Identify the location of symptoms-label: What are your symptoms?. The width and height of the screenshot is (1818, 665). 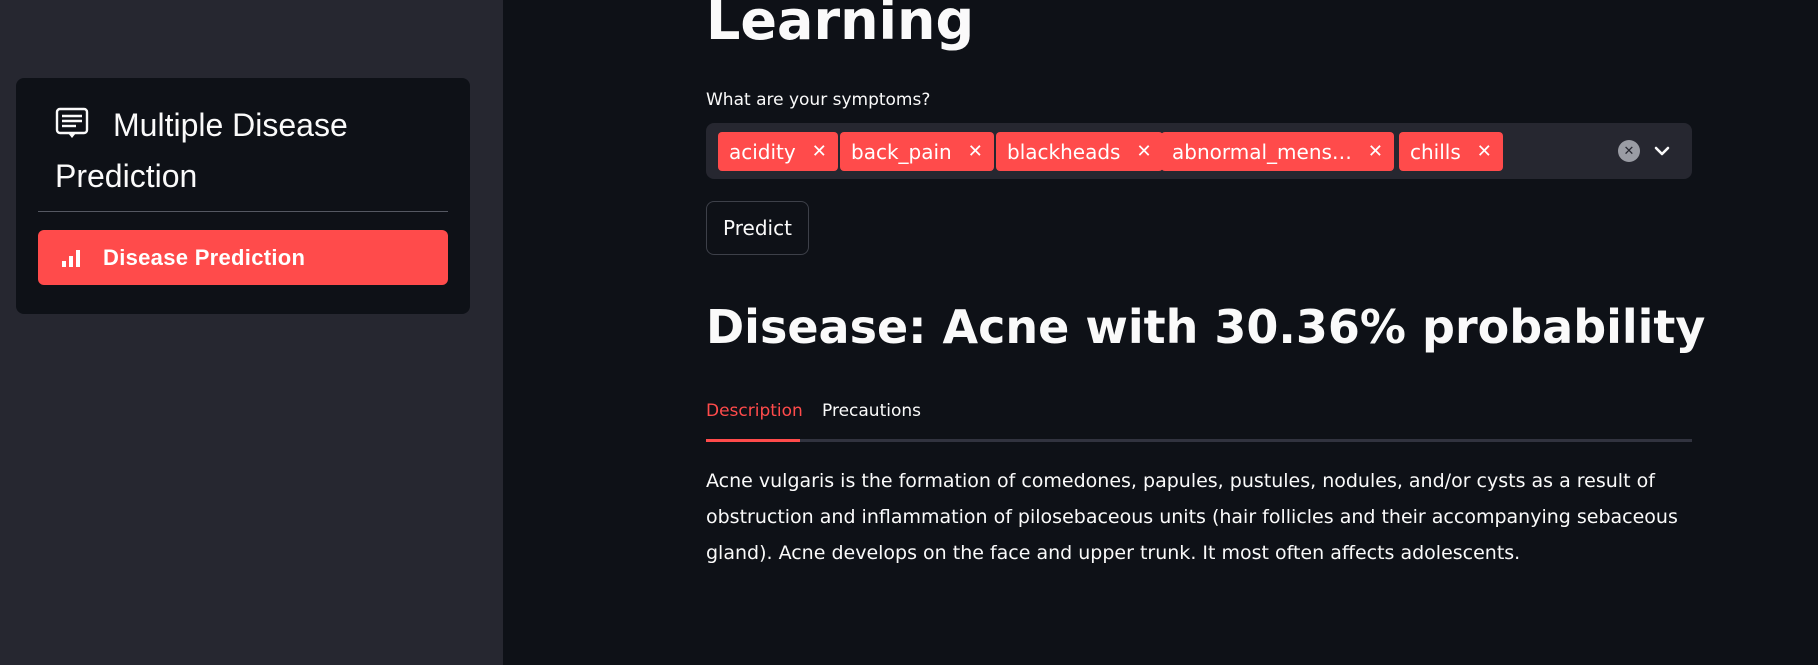
(818, 100).